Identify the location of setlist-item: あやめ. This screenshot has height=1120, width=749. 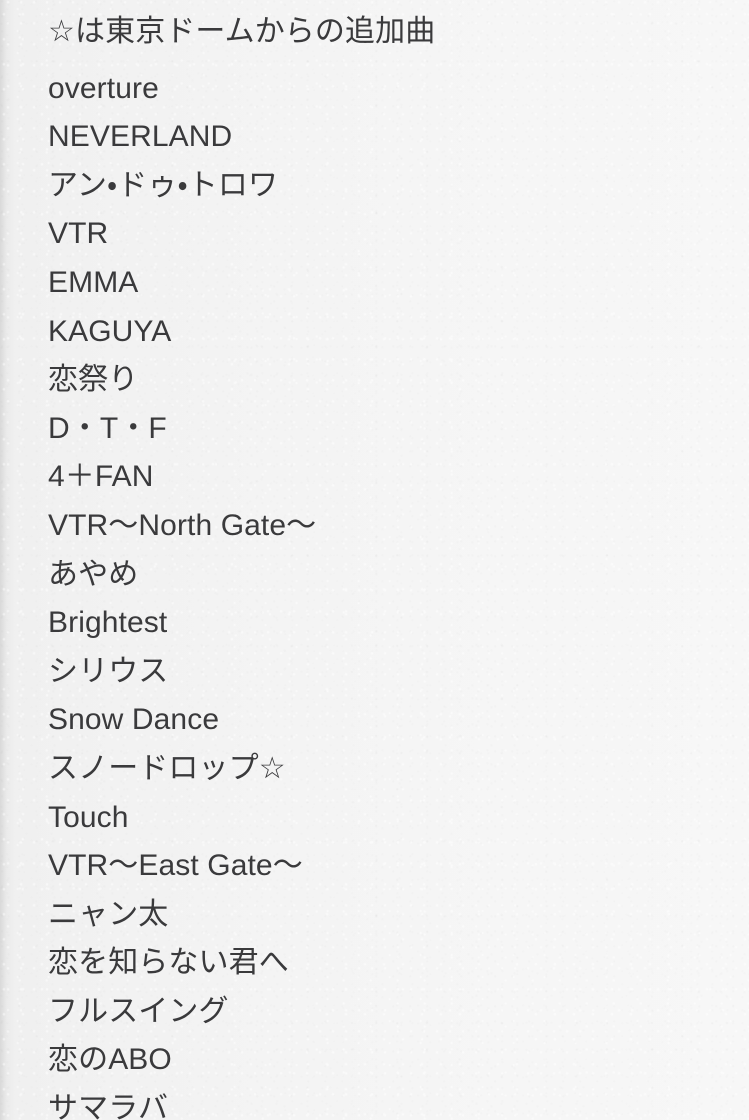
(93, 574).